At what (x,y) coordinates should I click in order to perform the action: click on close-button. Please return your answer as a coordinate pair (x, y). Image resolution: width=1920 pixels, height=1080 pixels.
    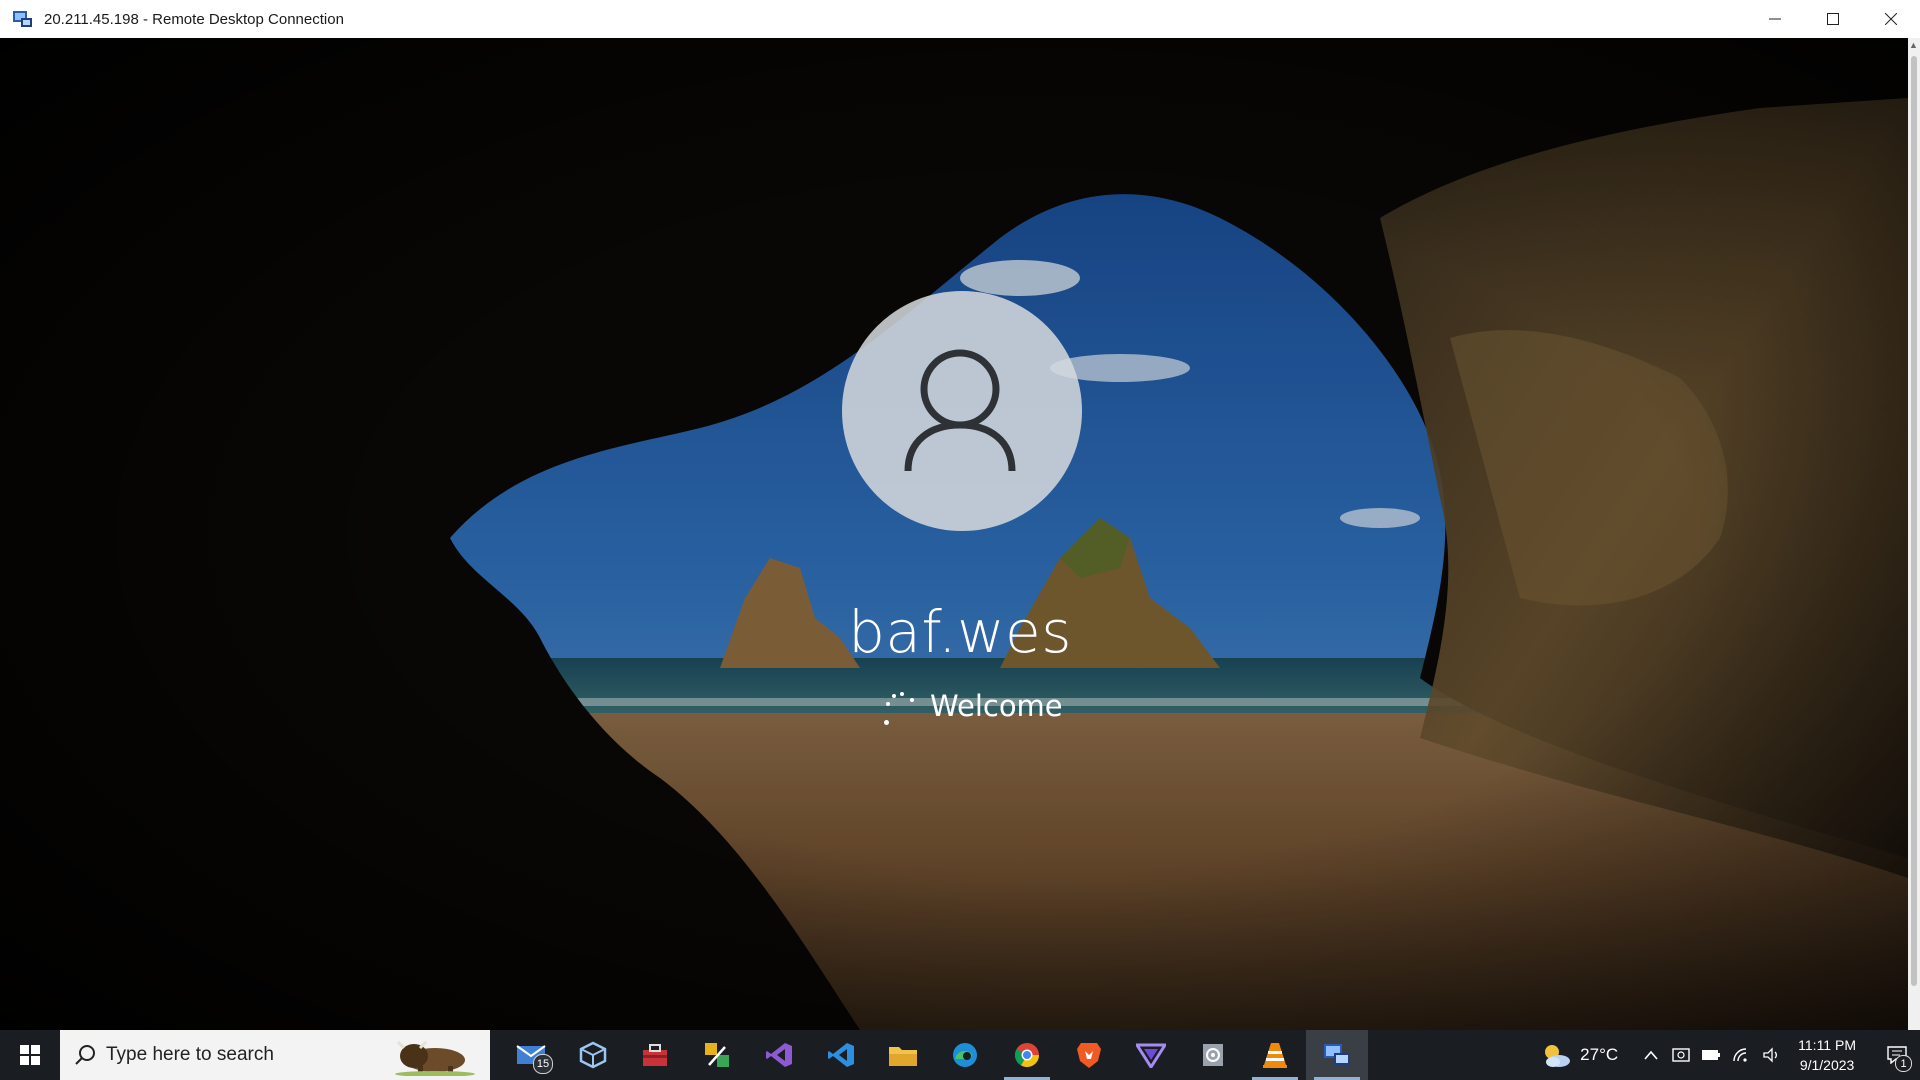
    Looking at the image, I should click on (1891, 19).